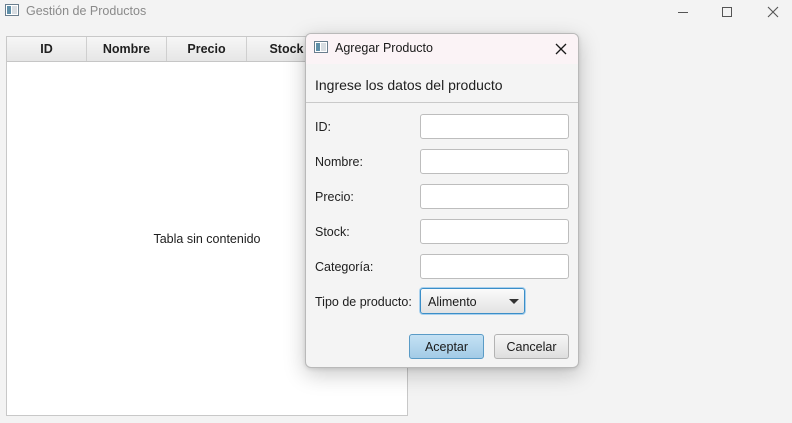  Describe the element at coordinates (334, 197) in the screenshot. I see `precio-label: Precio:` at that location.